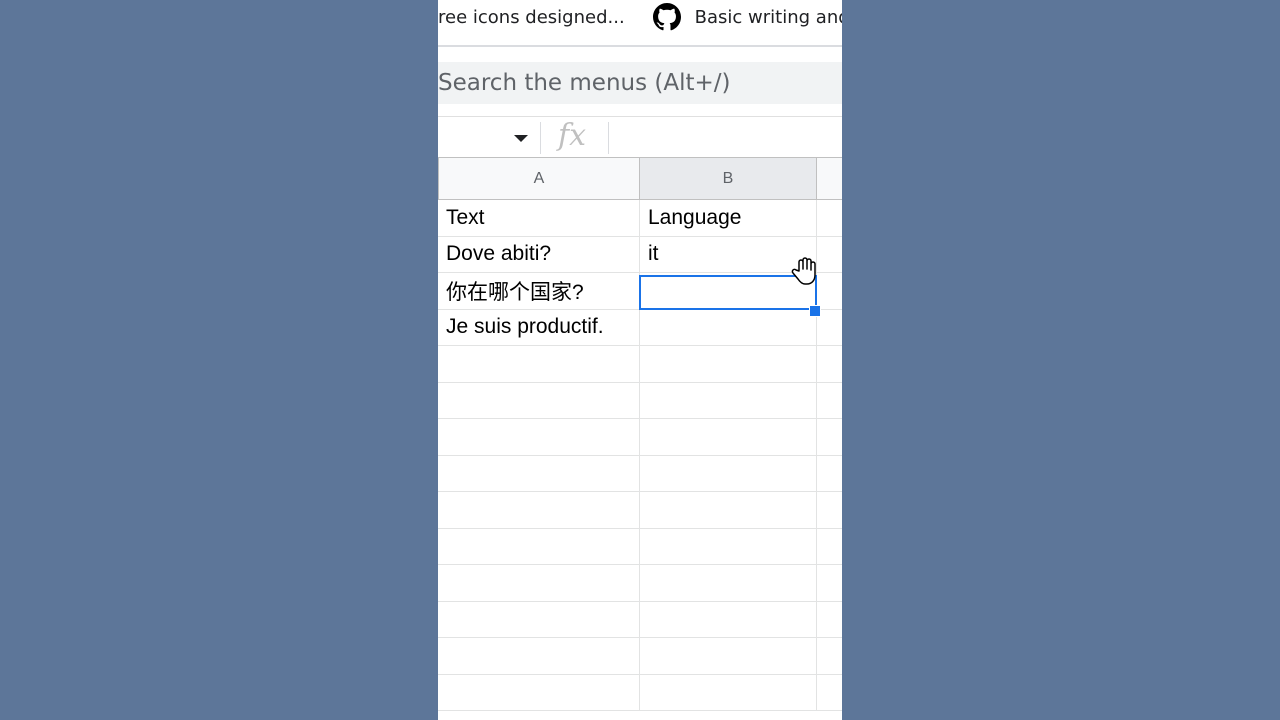 This screenshot has height=720, width=1280. I want to click on github-icon, so click(666, 17).